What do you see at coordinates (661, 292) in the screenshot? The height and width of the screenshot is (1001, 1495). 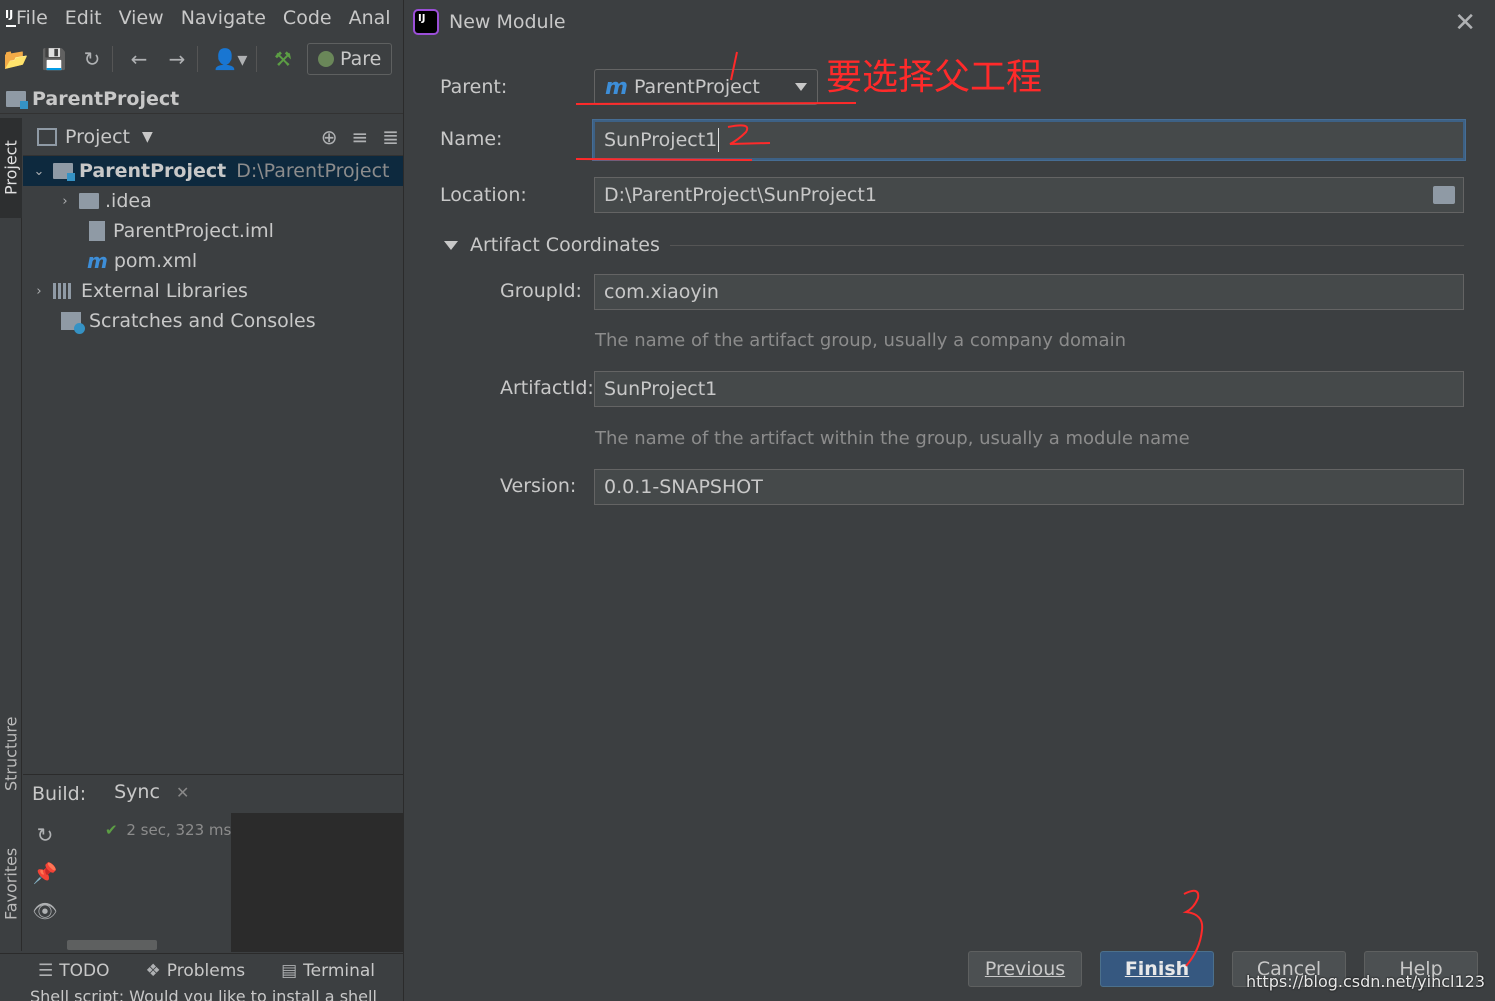 I see `group-id-input-value: com.xiaoyin` at bounding box center [661, 292].